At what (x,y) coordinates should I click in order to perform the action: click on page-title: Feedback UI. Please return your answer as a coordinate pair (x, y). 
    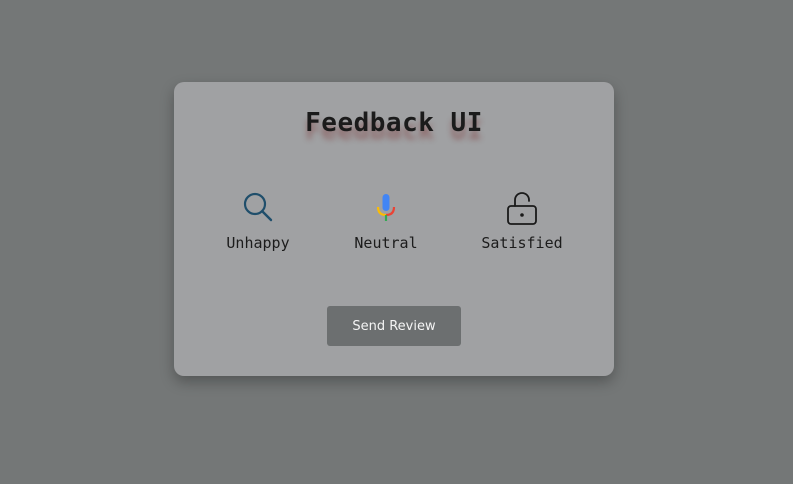
    Looking at the image, I should click on (394, 123).